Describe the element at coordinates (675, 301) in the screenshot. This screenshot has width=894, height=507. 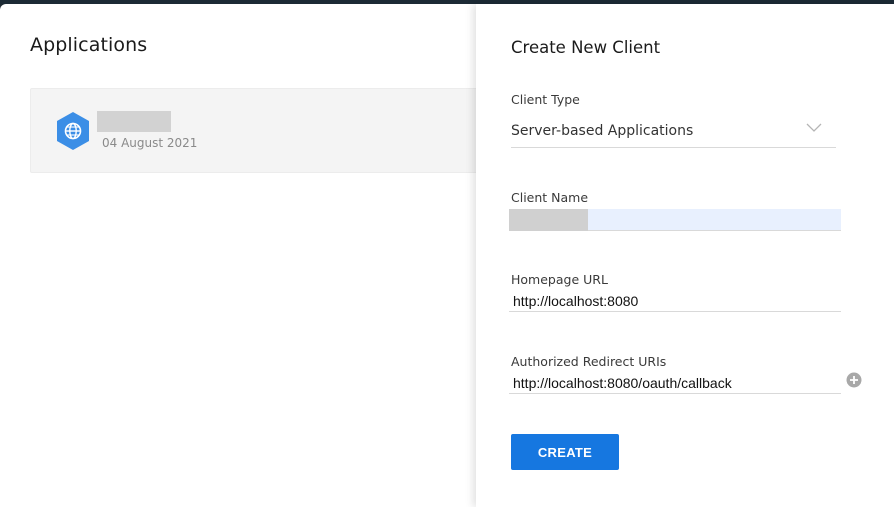
I see `homepage-url-input` at that location.